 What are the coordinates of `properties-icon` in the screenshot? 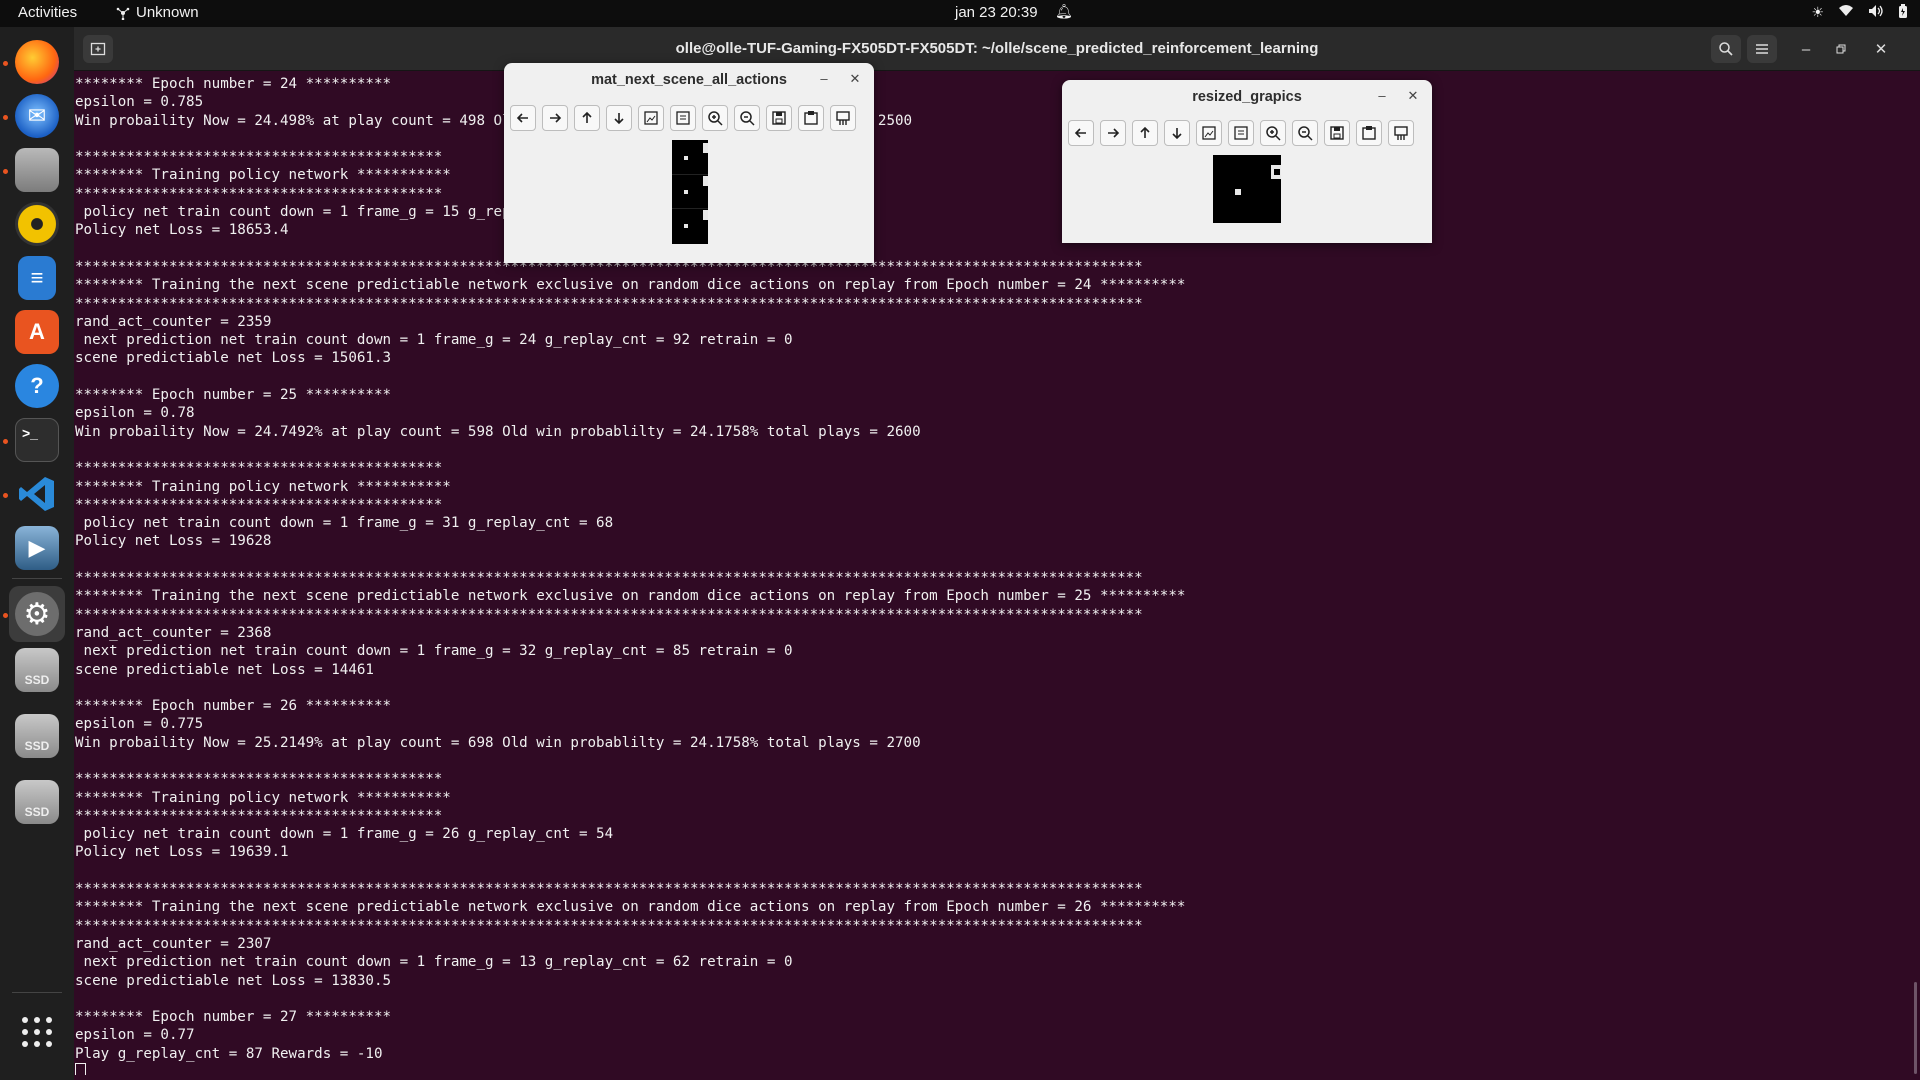 It's located at (843, 118).